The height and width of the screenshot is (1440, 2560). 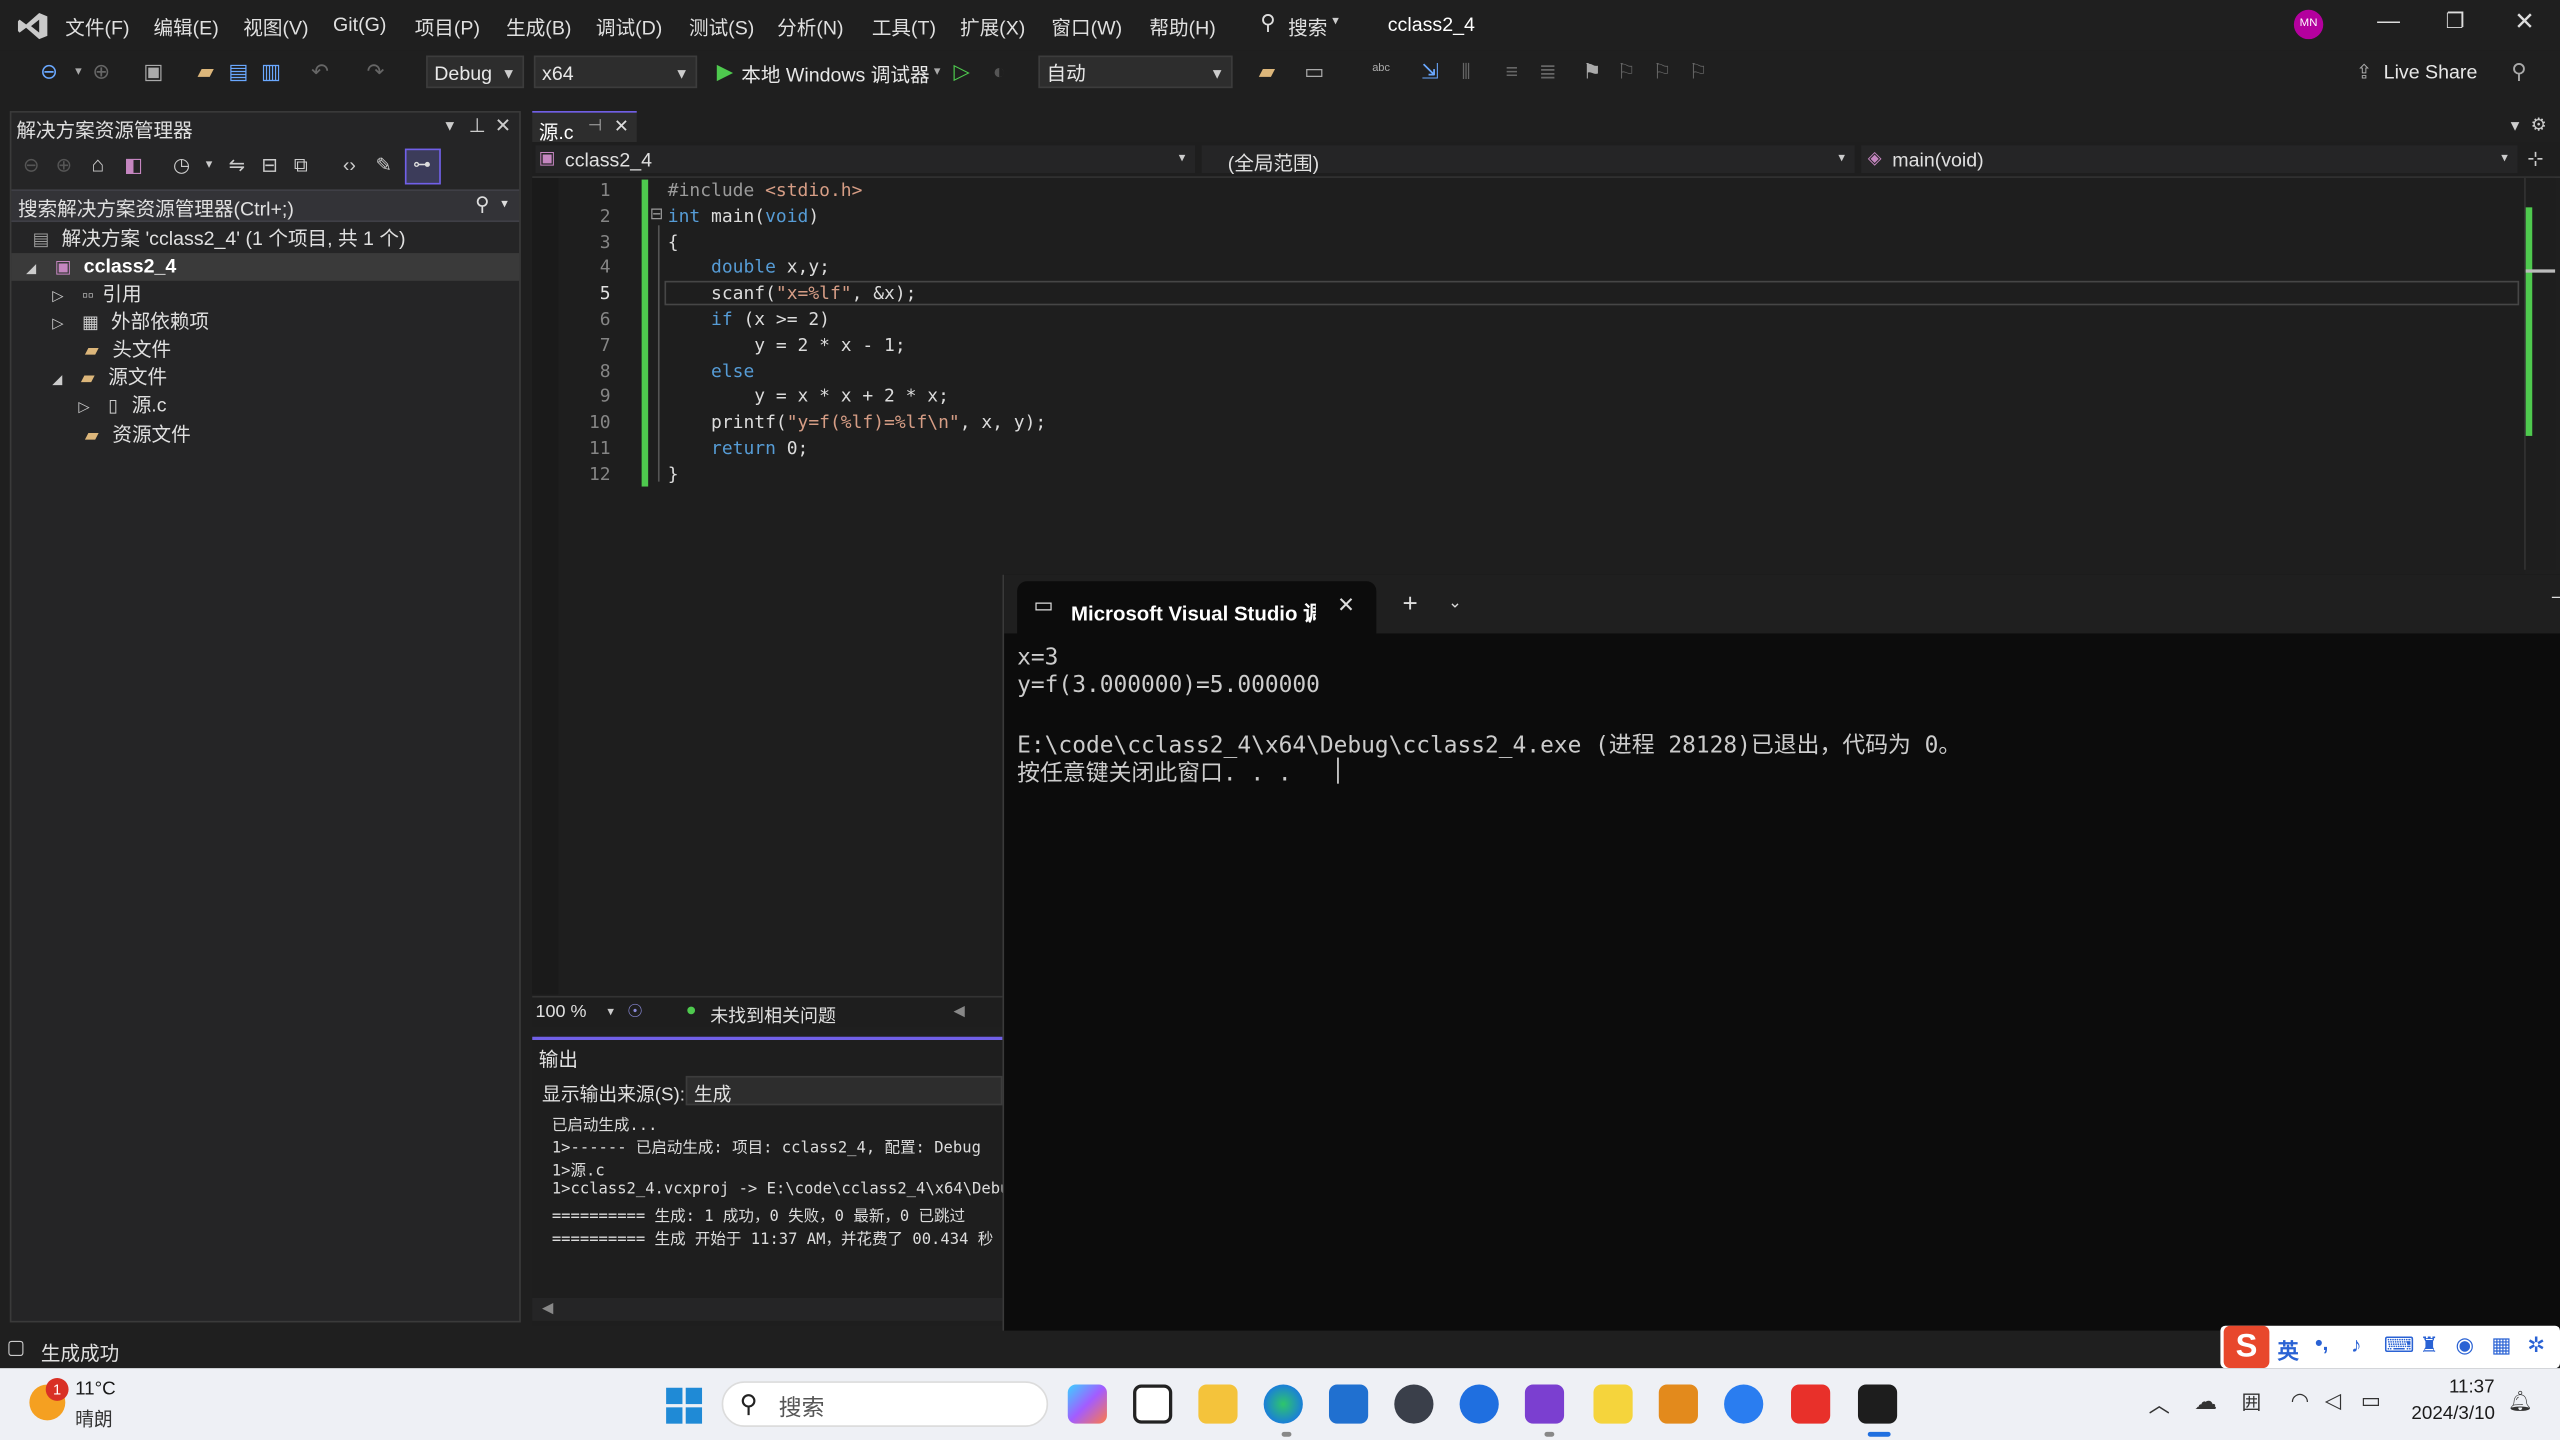 I want to click on store-icon, so click(x=1348, y=1404).